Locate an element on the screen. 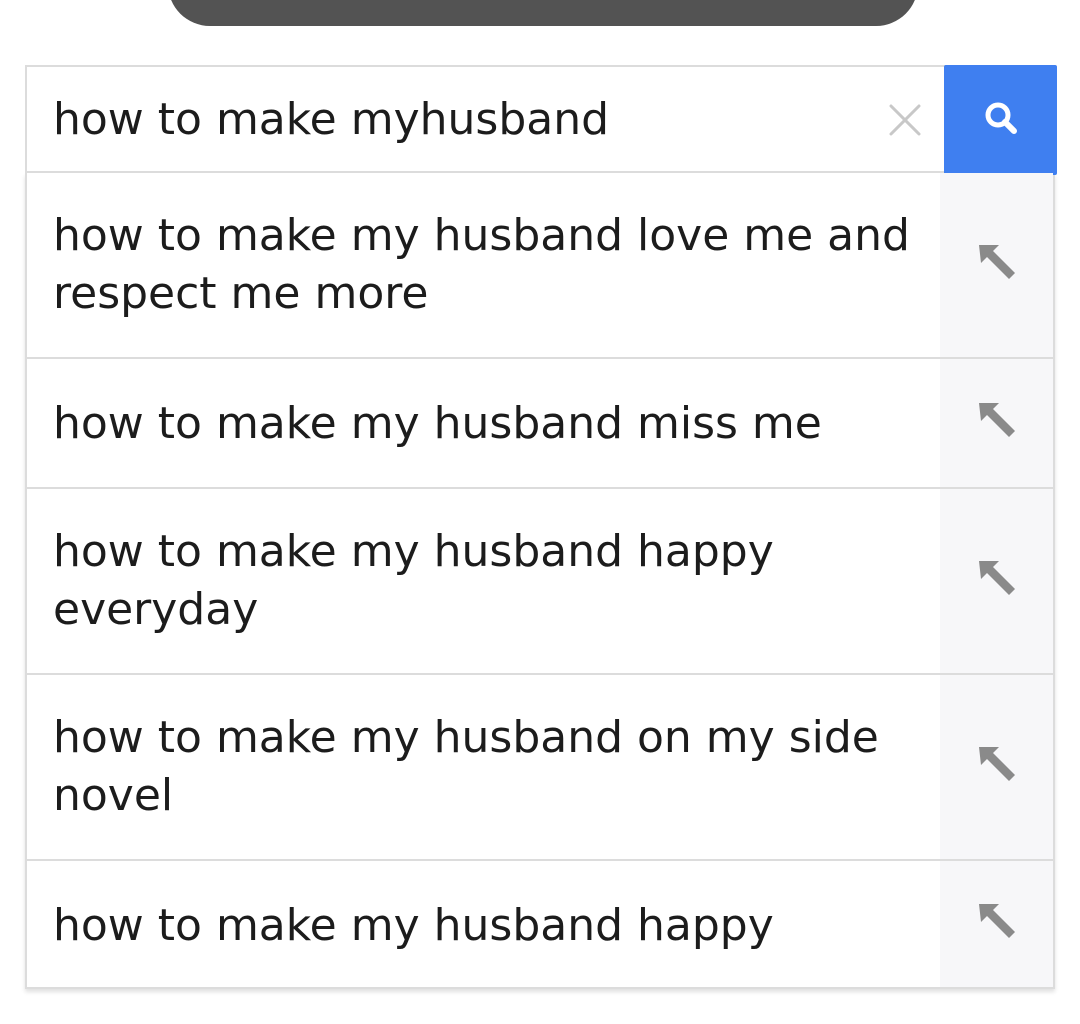 Image resolution: width=1080 pixels, height=1024 pixels. suggestion-text: how to make my husband on my side novel is located at coordinates (466, 766).